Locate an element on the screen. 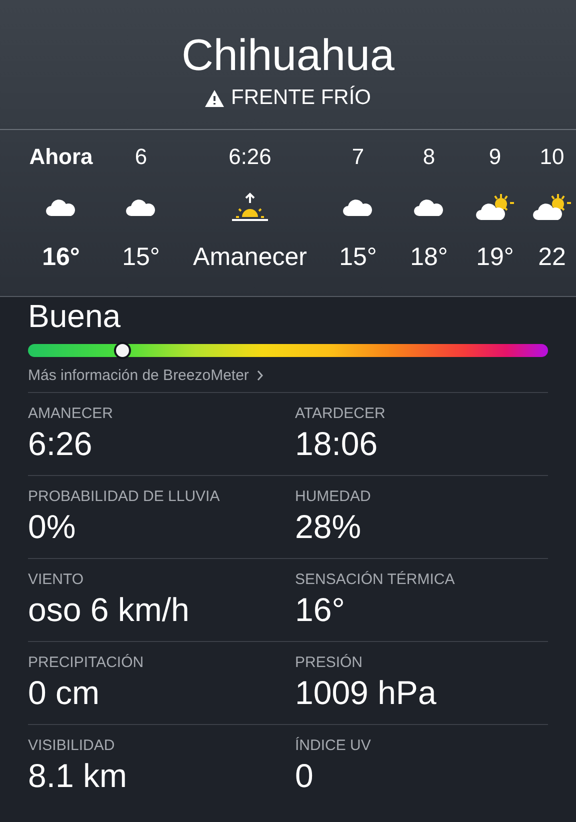 Image resolution: width=576 pixels, height=822 pixels. warning-icon is located at coordinates (214, 98).